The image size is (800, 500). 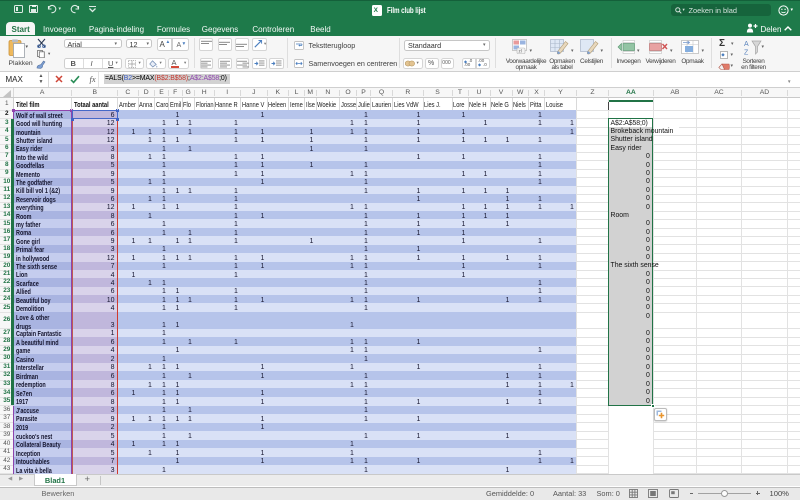 I want to click on svg-text: zl, so click(x=520, y=51).